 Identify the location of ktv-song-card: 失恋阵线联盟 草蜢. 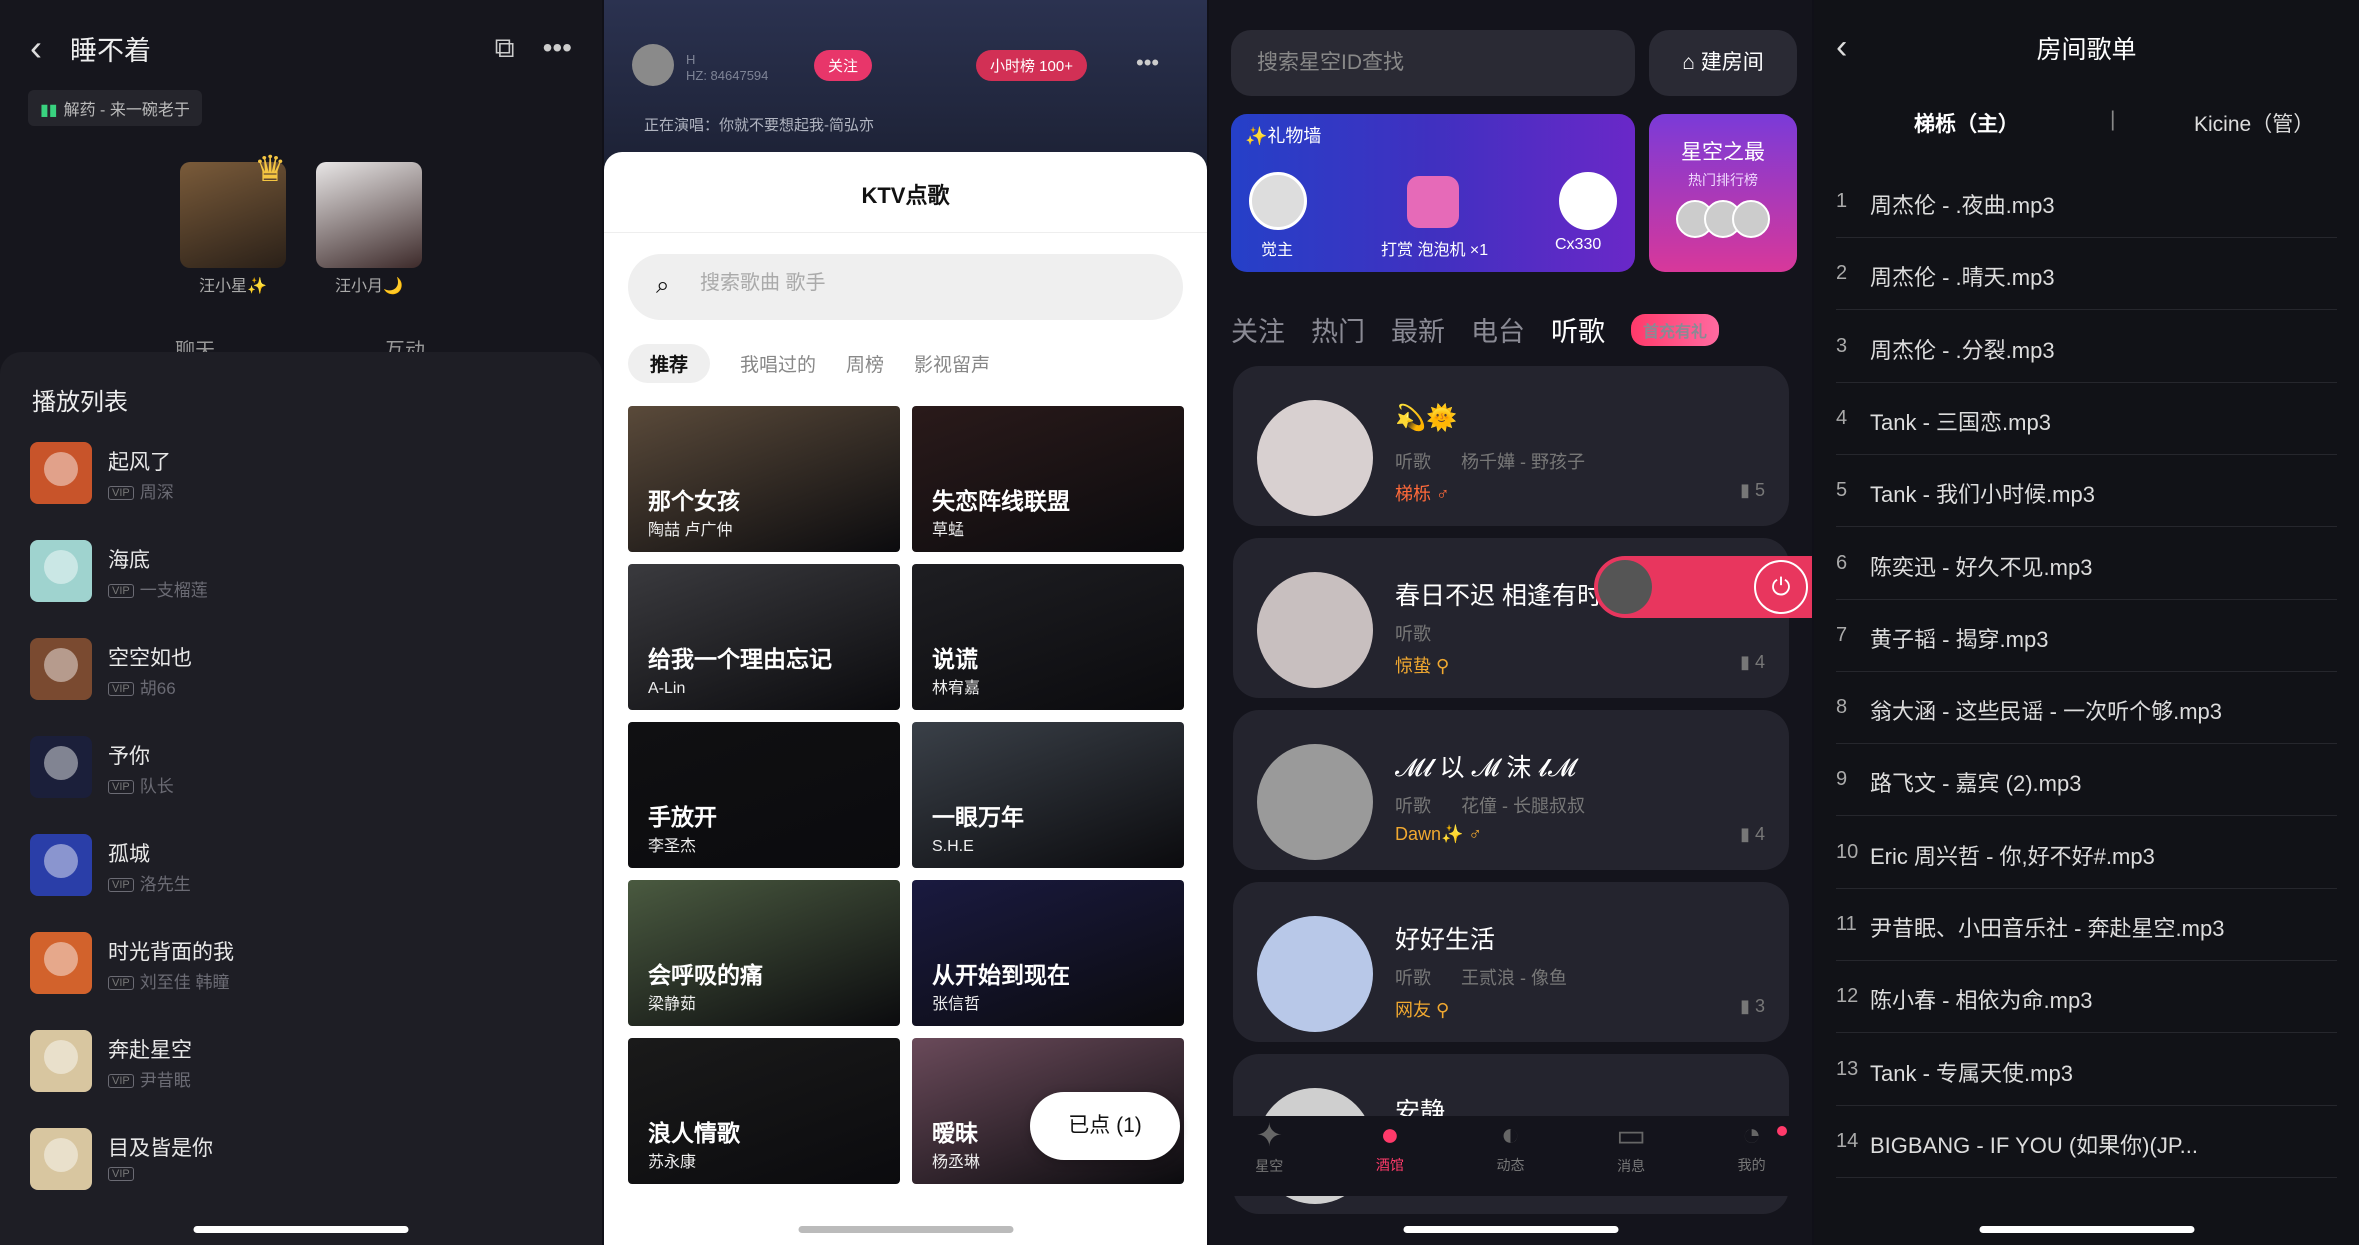
(1048, 479).